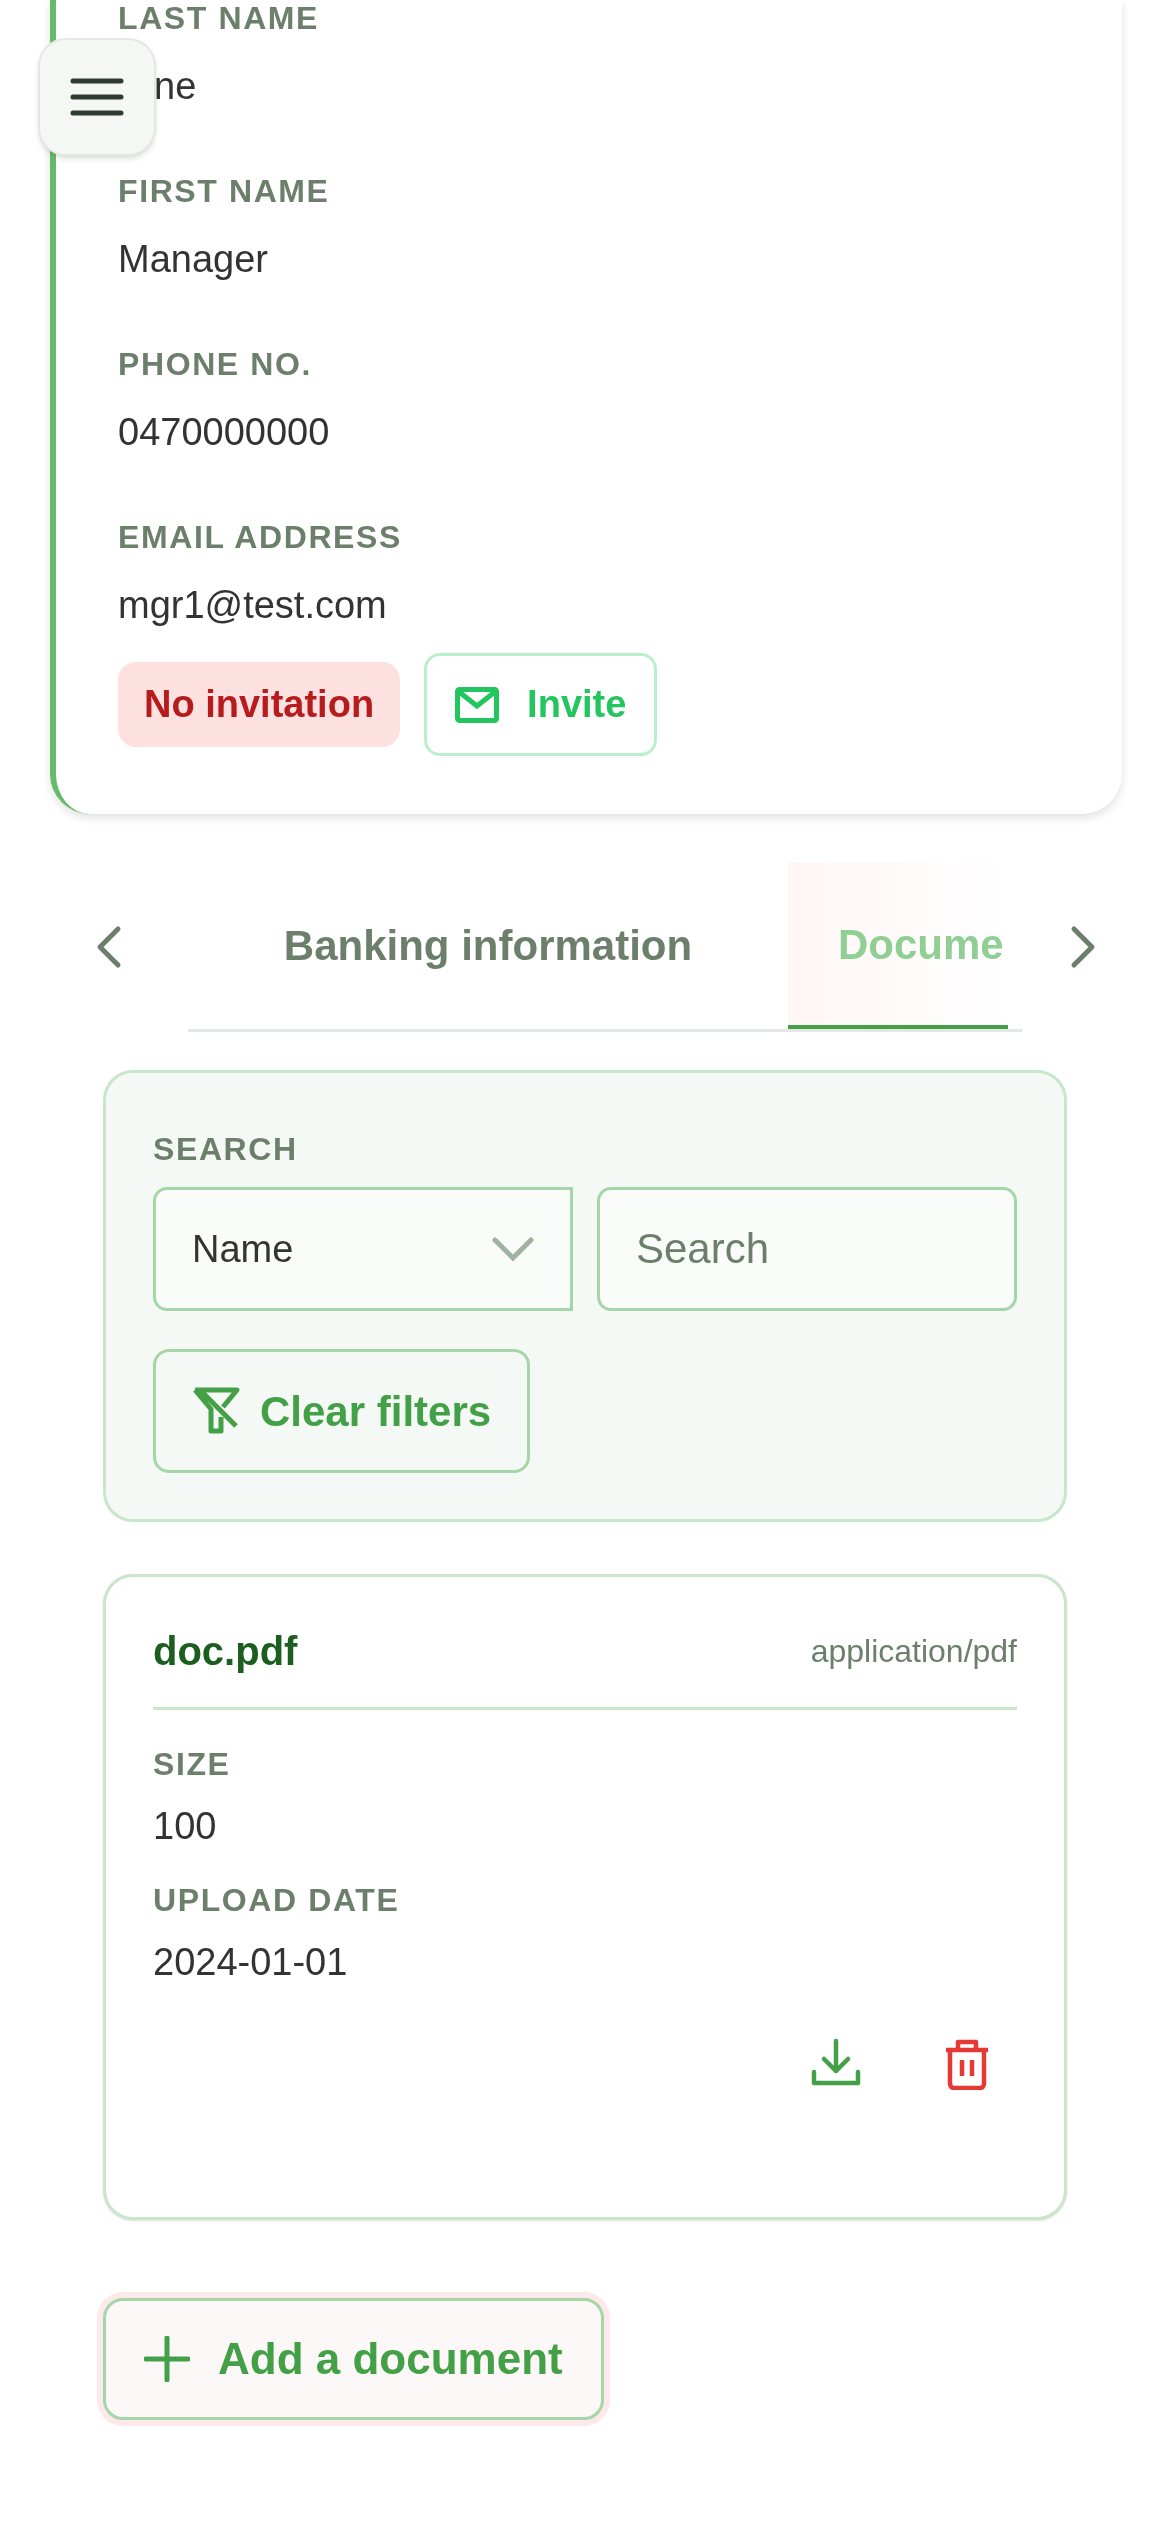  Describe the element at coordinates (226, 1149) in the screenshot. I see `search-label: SEARCH` at that location.